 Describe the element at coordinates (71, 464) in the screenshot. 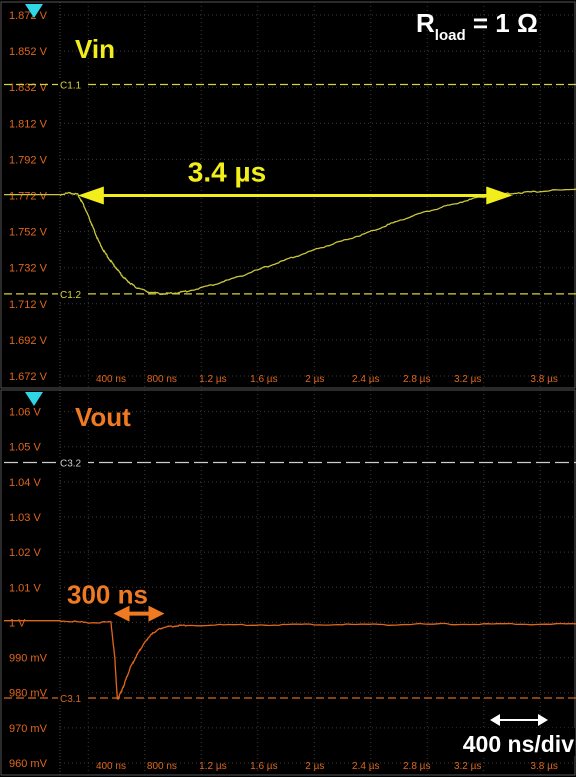

I see `cursor-label: C3.2` at that location.